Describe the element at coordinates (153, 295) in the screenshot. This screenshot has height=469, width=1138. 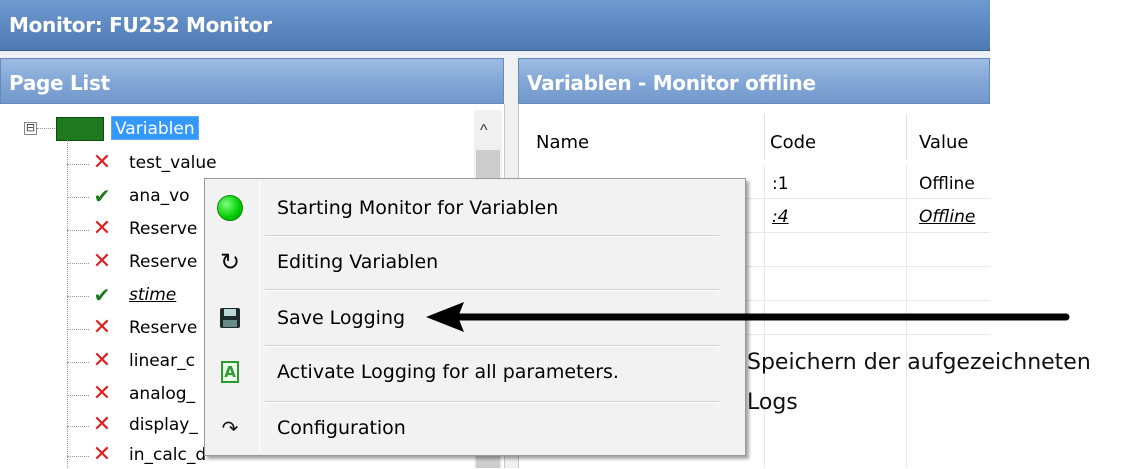
I see `tree-item-label: stime` at that location.